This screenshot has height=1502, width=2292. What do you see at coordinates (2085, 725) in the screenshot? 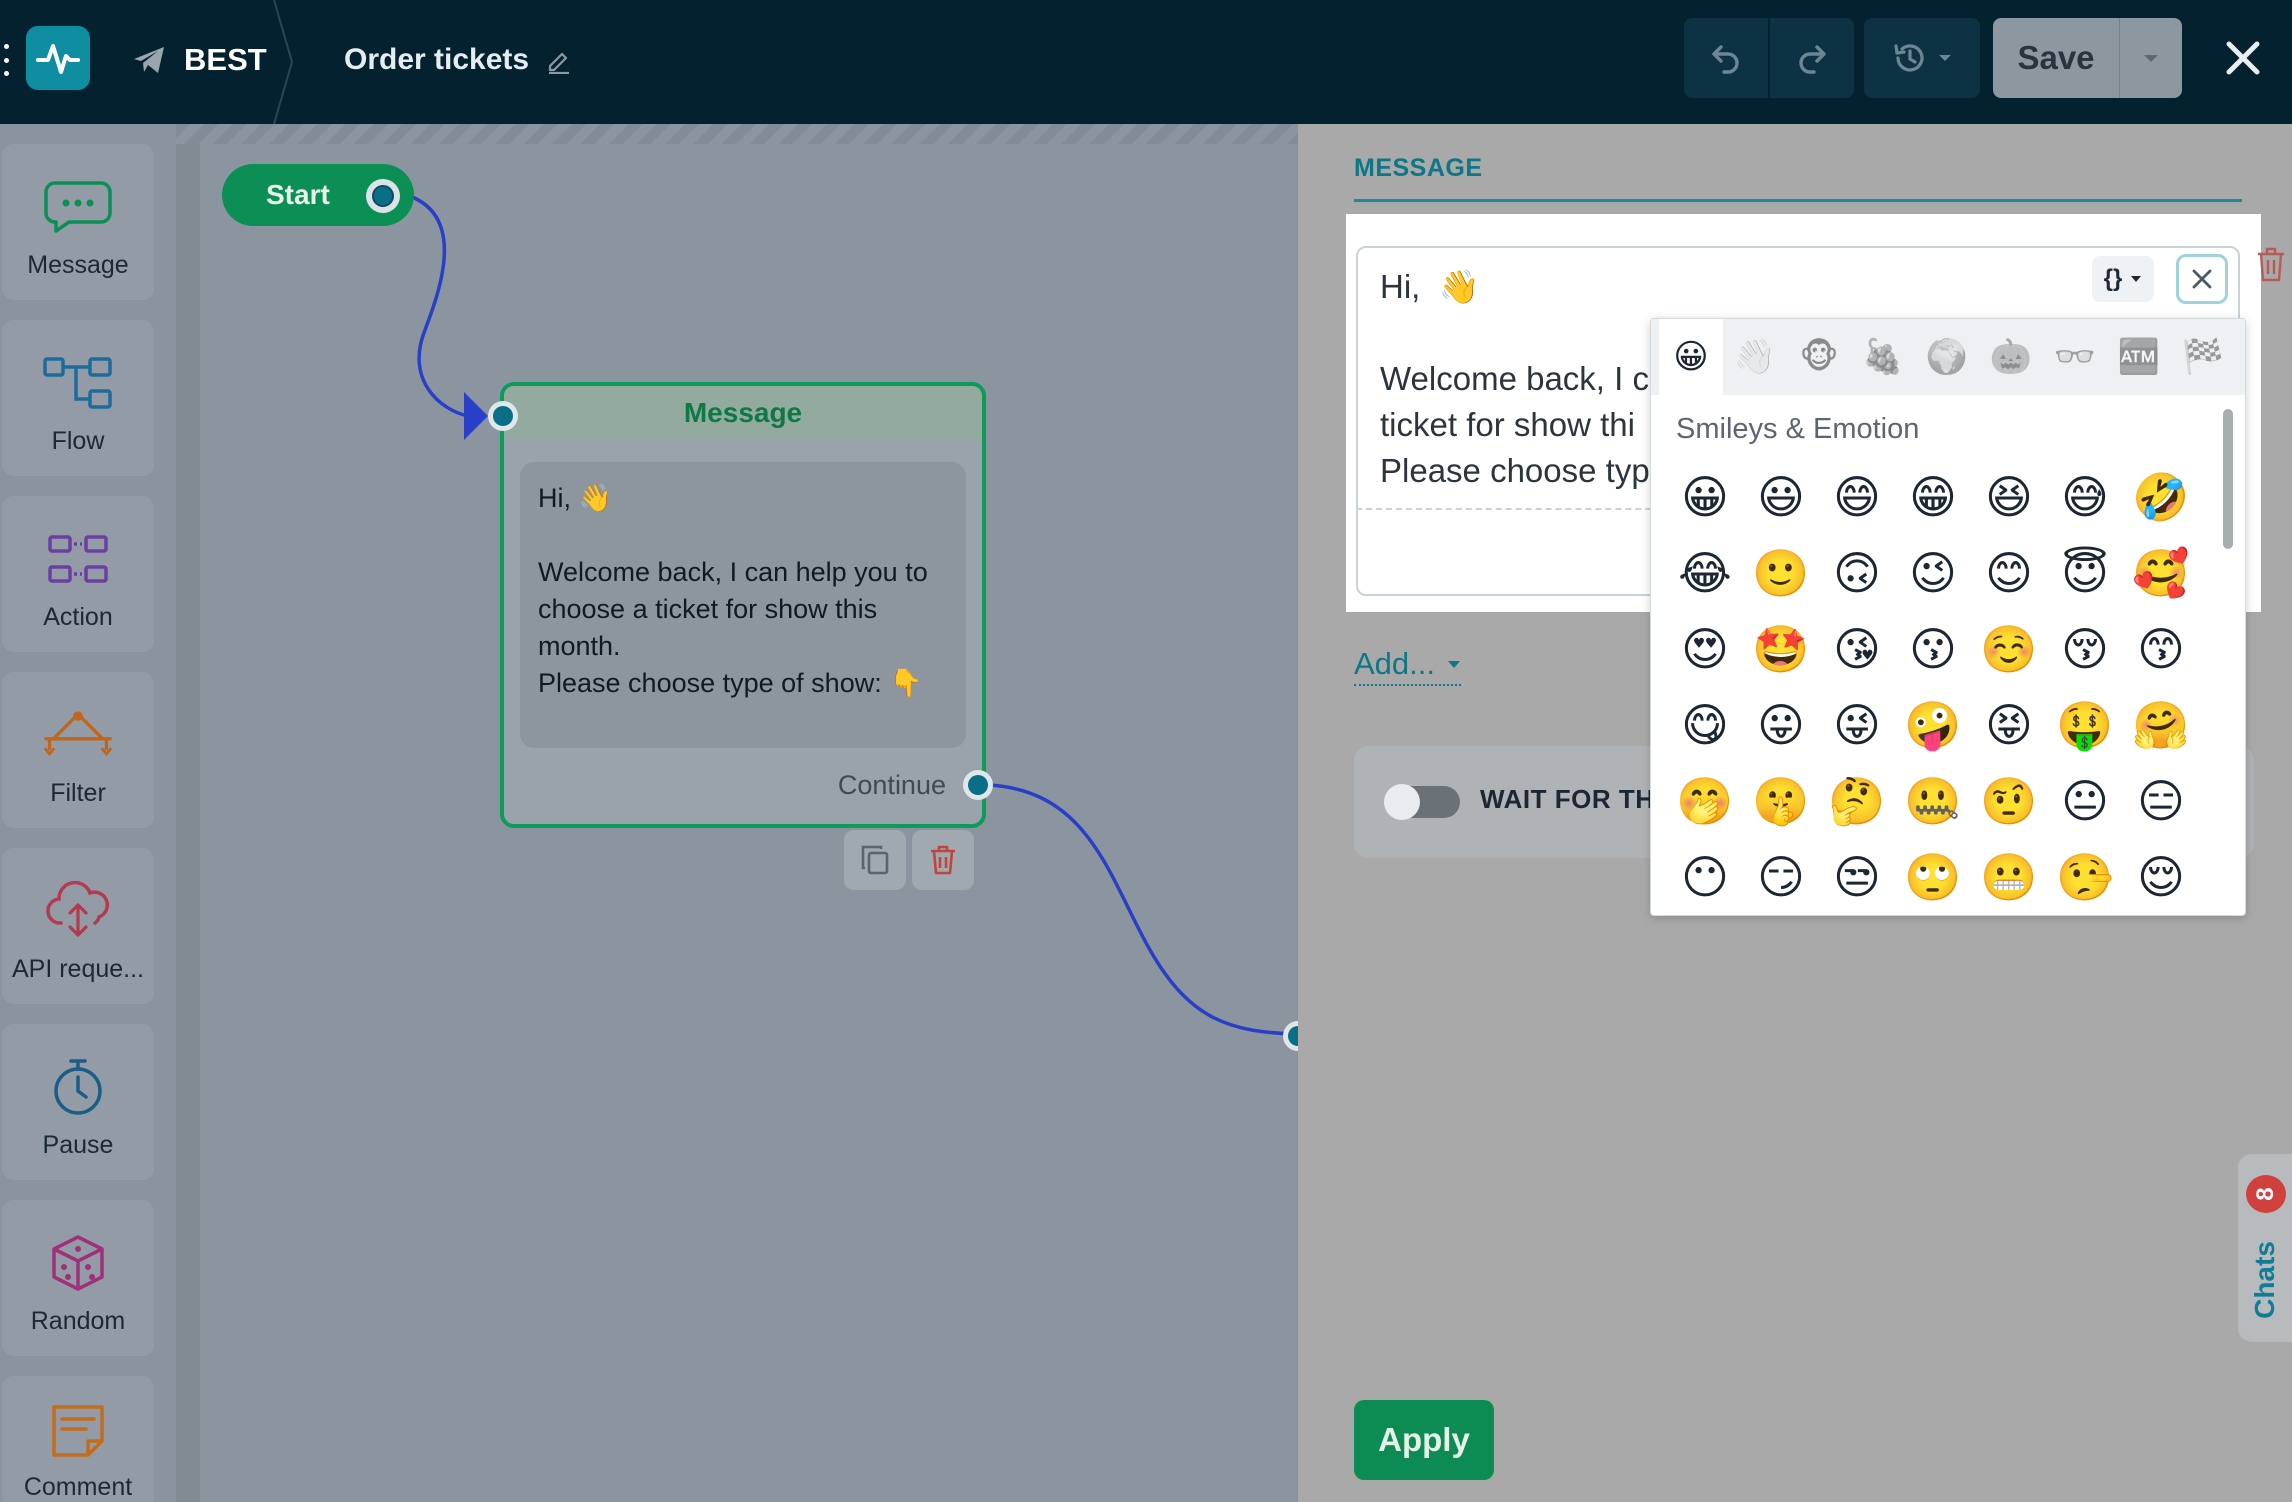
I see `emoji-item: 🤑` at bounding box center [2085, 725].